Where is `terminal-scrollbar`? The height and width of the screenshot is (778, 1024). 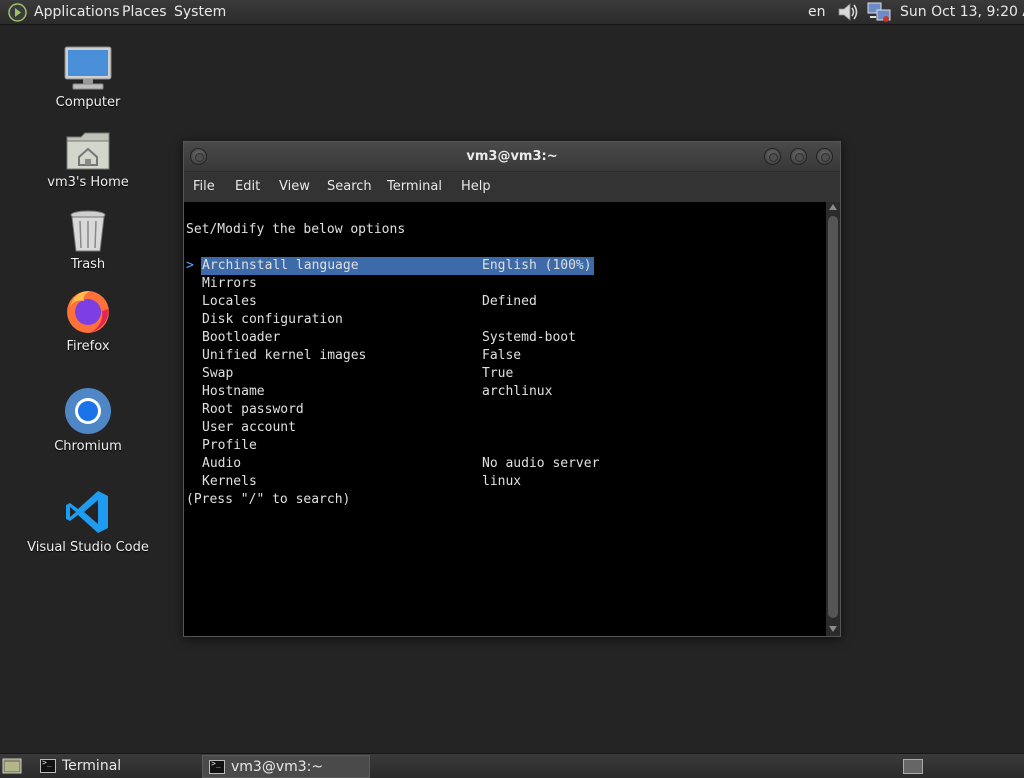
terminal-scrollbar is located at coordinates (833, 419).